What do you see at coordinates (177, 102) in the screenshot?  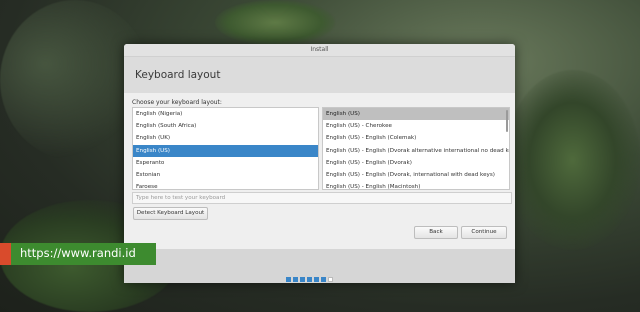 I see `layout-prompt-label: Choose your keyboard layout:` at bounding box center [177, 102].